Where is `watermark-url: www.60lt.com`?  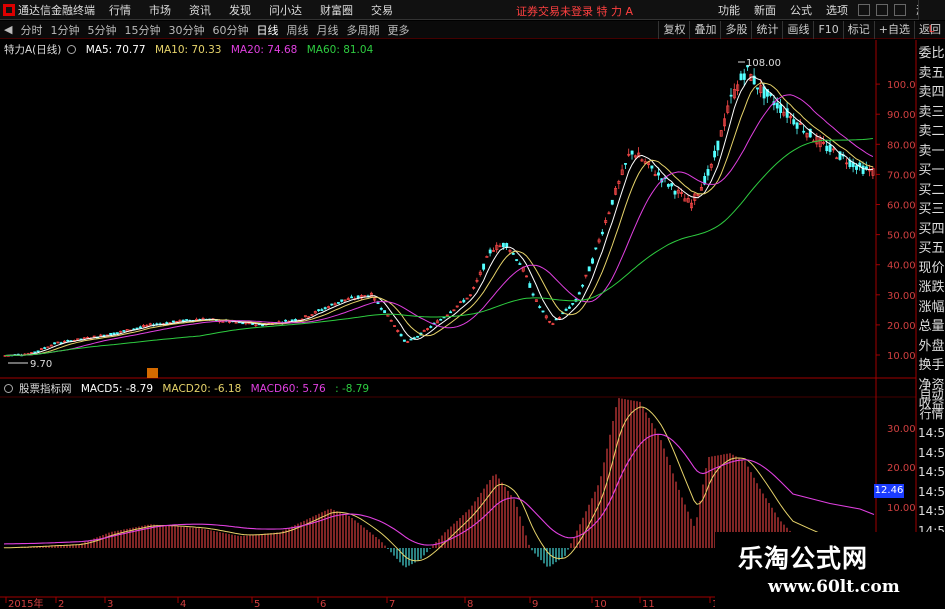
watermark-url: www.60lt.com is located at coordinates (834, 587).